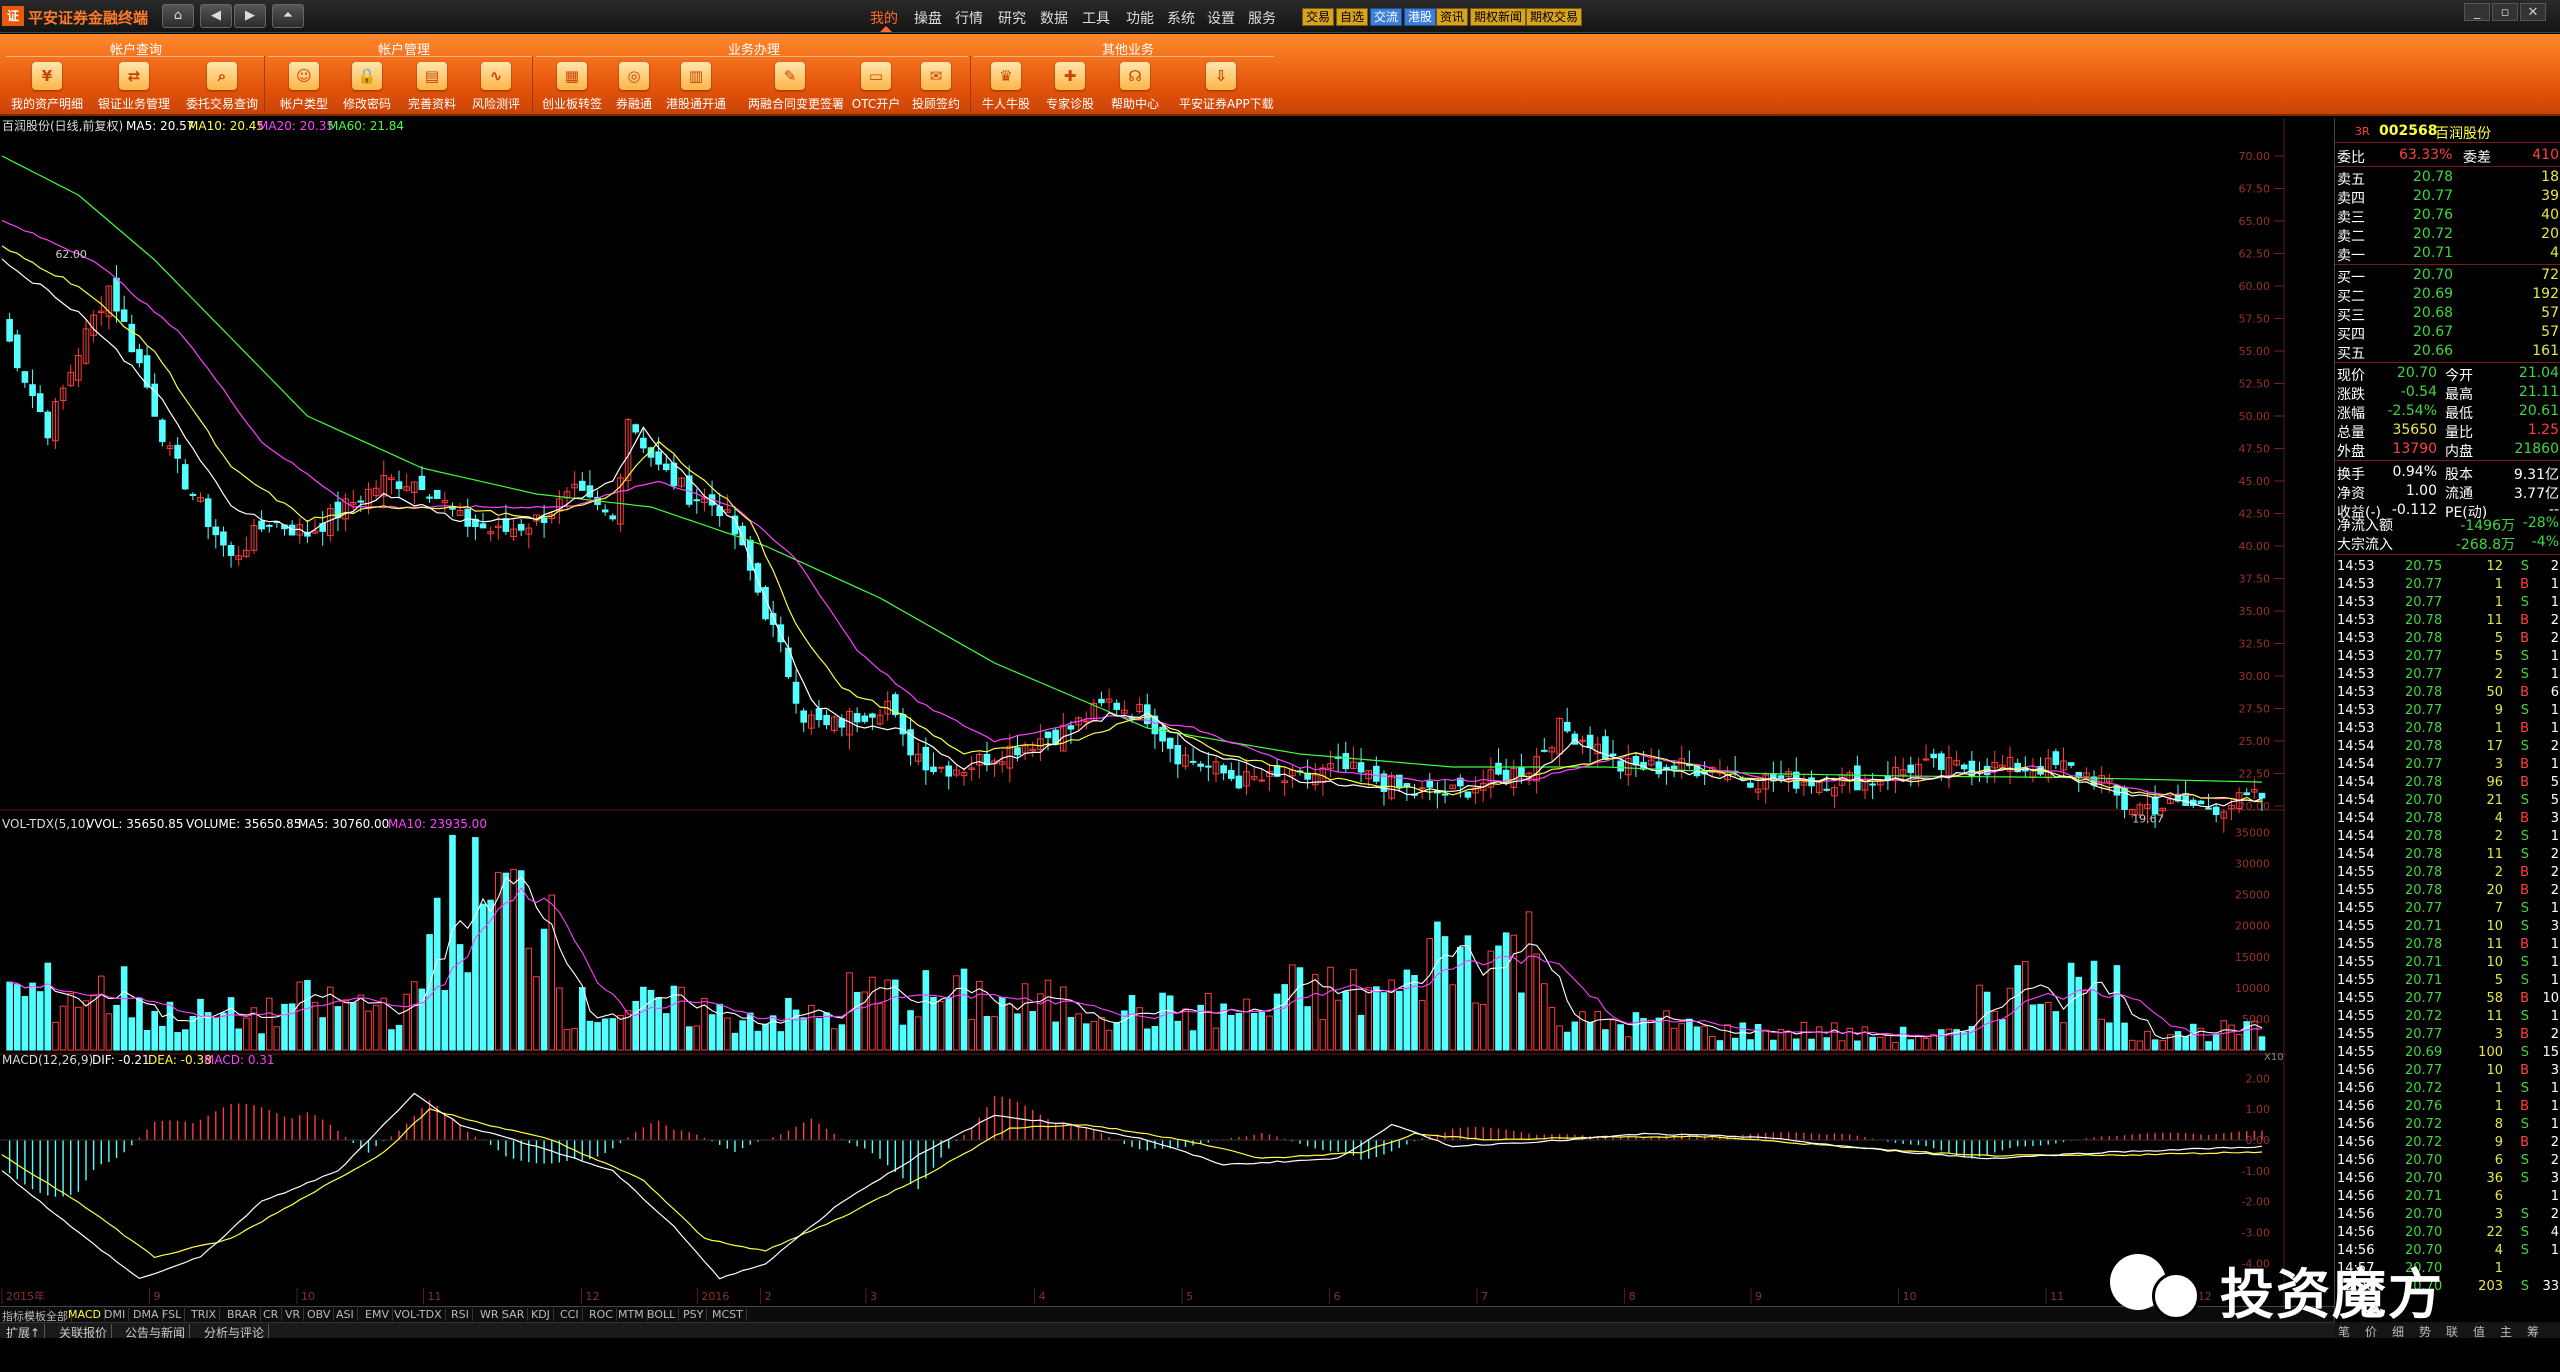 Image resolution: width=2560 pixels, height=1372 pixels. What do you see at coordinates (491, 1314) in the screenshot?
I see `indicator-tab: WR` at bounding box center [491, 1314].